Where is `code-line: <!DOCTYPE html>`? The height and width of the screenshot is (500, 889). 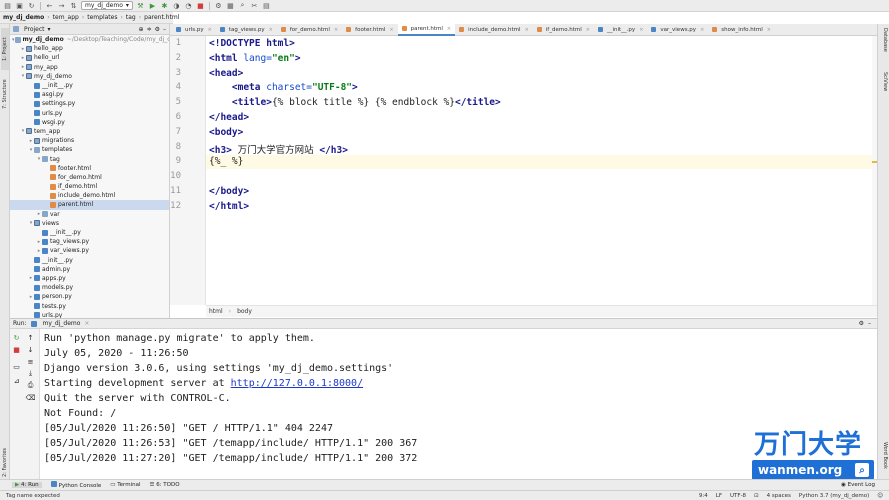 code-line: <!DOCTYPE html> is located at coordinates (252, 43).